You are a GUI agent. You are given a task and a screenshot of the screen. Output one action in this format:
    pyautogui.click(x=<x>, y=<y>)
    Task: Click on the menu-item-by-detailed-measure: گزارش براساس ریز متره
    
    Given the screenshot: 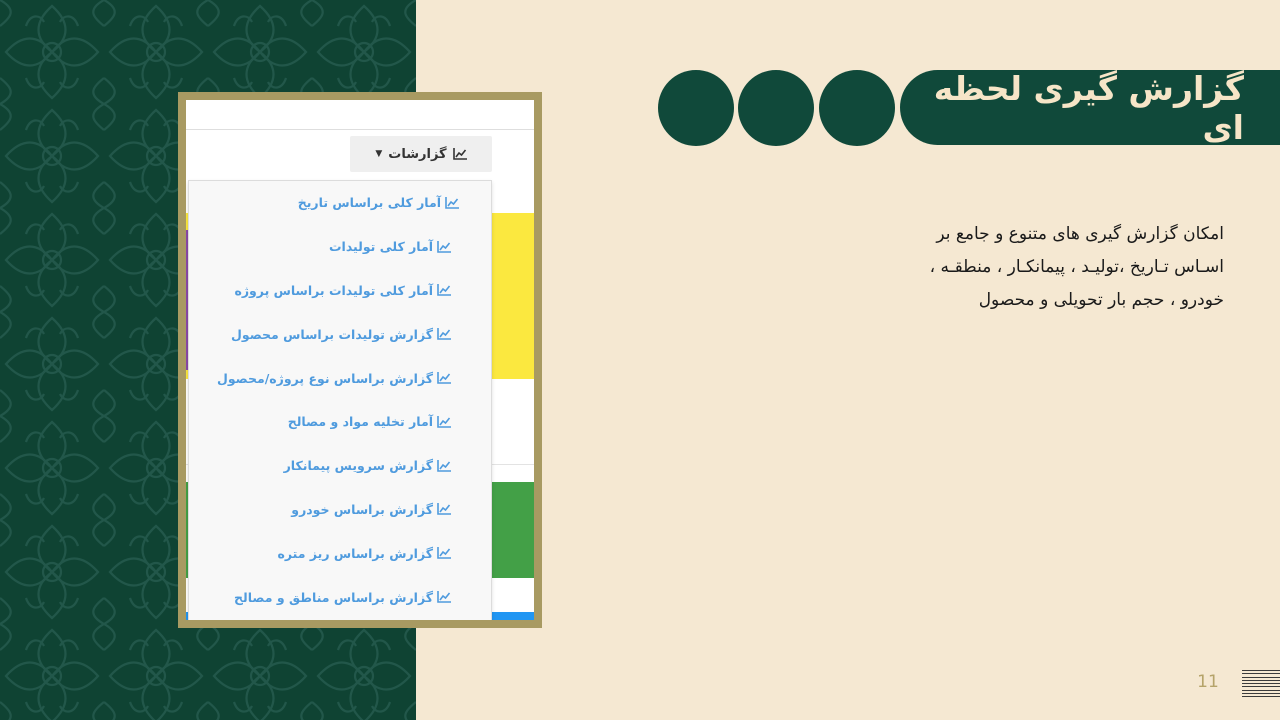 What is the action you would take?
    pyautogui.click(x=340, y=553)
    